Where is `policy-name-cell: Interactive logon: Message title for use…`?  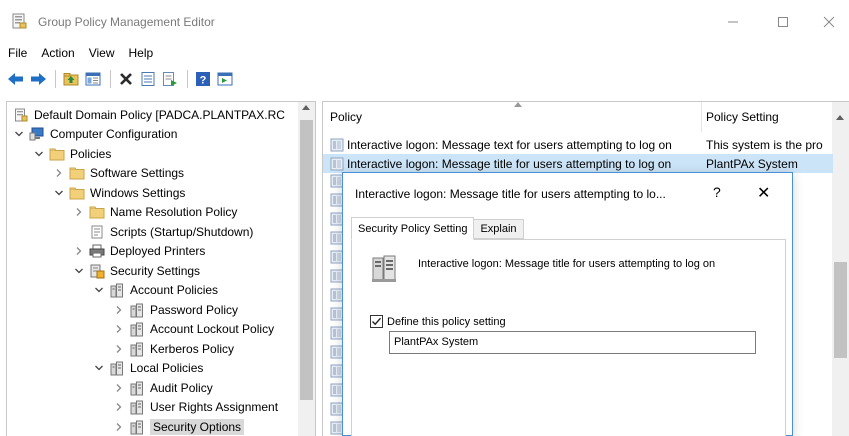 policy-name-cell: Interactive logon: Message title for use… is located at coordinates (509, 163).